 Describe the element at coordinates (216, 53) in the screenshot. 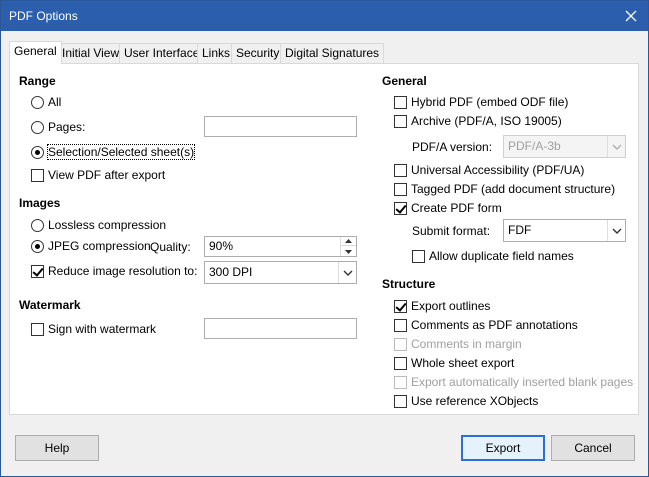

I see `tab-links: Links` at that location.